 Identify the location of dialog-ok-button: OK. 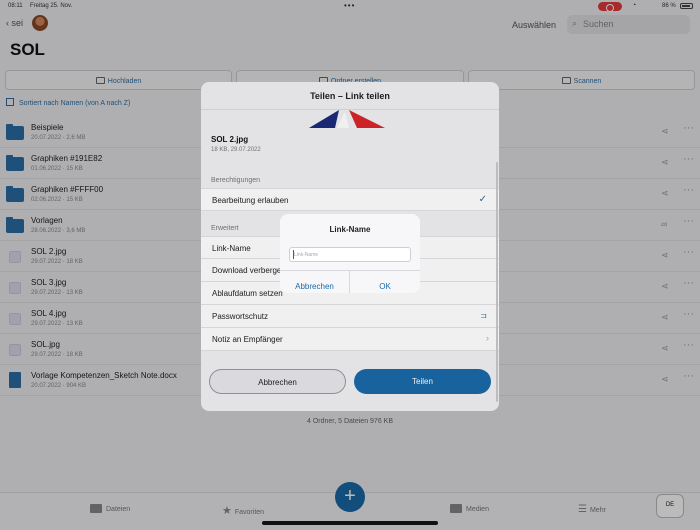
(385, 282).